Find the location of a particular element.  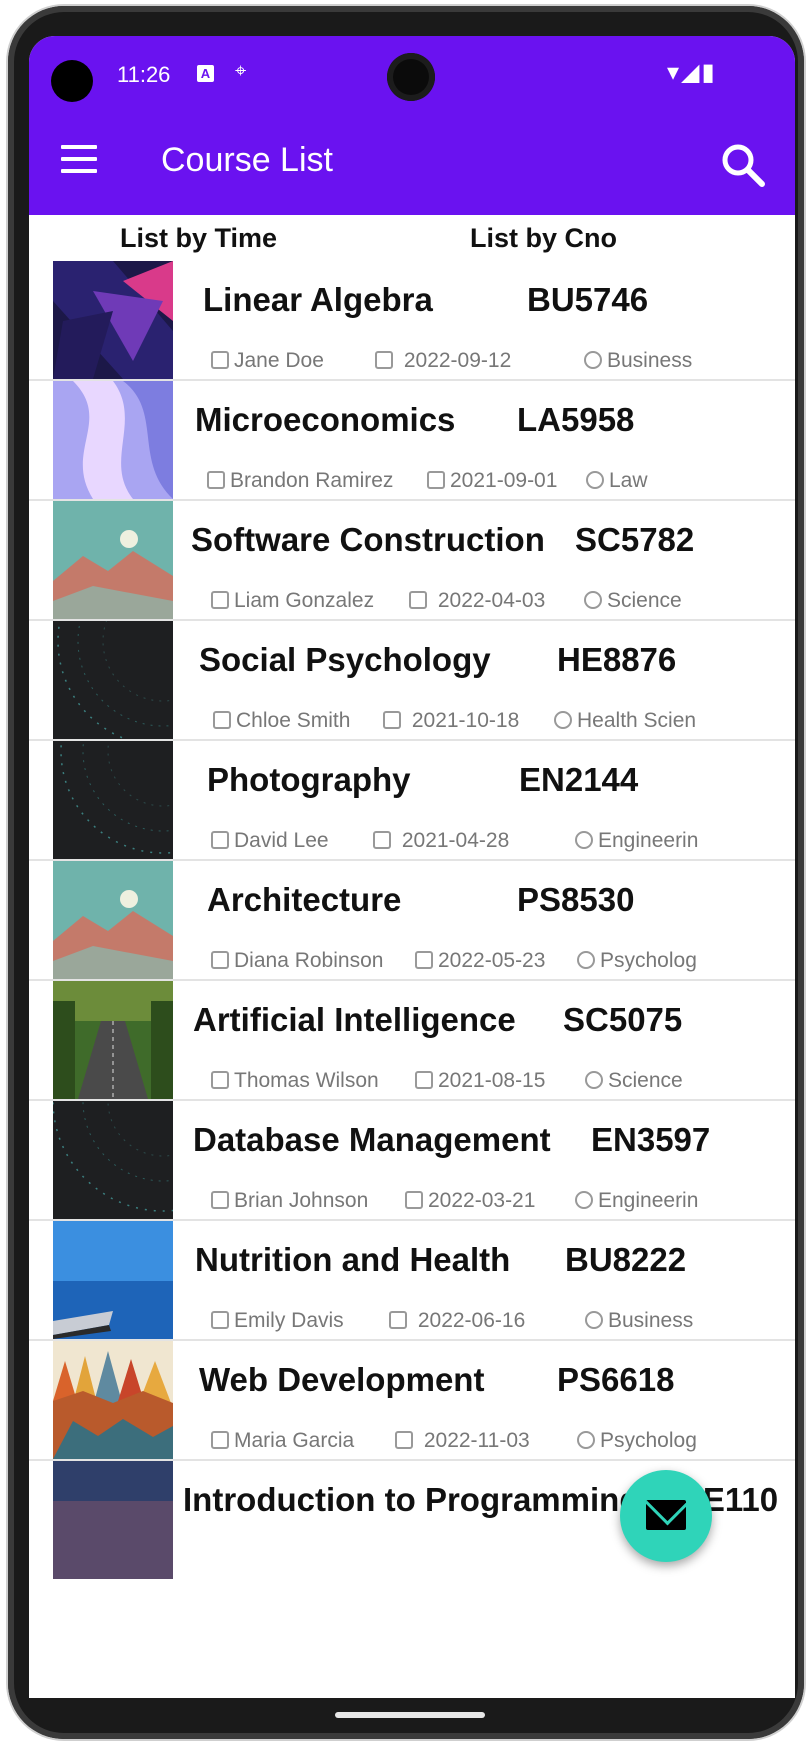

course-date: 2022-09-12 is located at coordinates (443, 361).